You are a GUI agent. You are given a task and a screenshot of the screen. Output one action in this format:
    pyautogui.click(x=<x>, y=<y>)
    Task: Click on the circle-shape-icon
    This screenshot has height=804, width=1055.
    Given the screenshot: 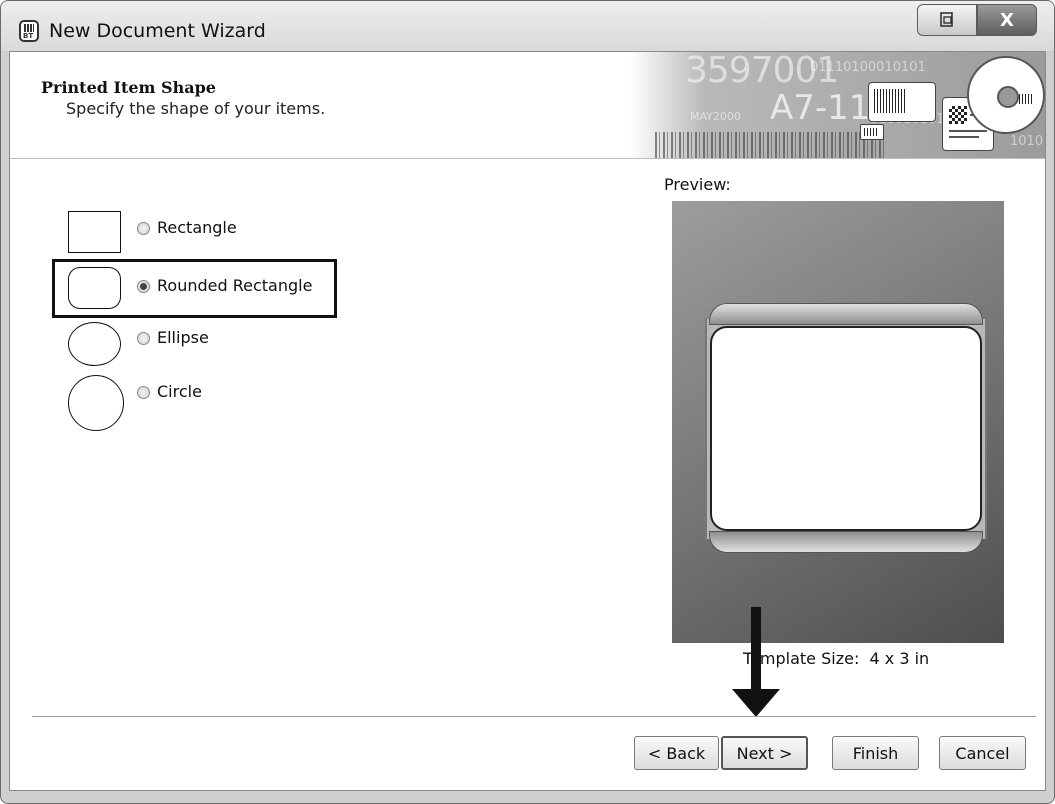 What is the action you would take?
    pyautogui.click(x=96, y=403)
    